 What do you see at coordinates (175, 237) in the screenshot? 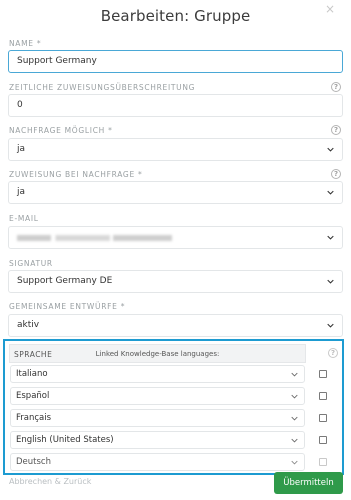
I see `email-select` at bounding box center [175, 237].